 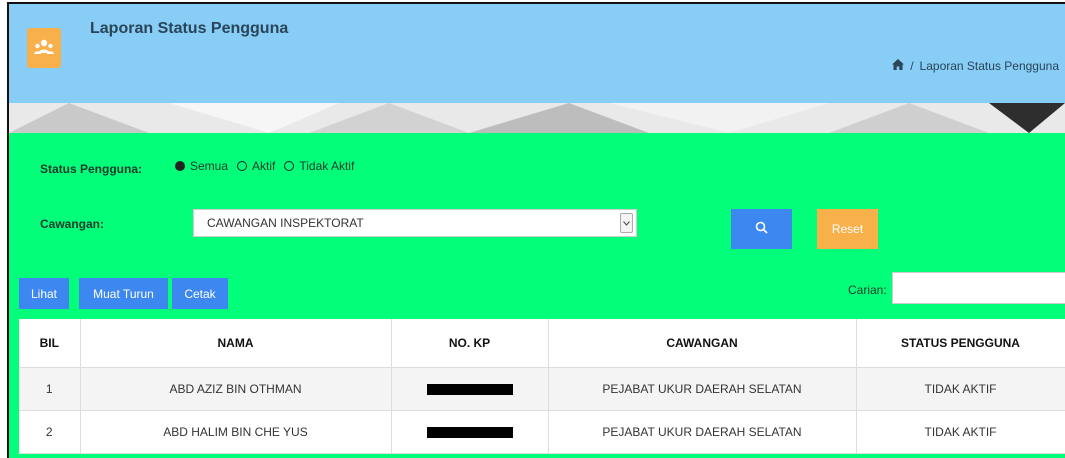 I want to click on status-option-tidak-aktif: Tidak Aktif, so click(x=319, y=166).